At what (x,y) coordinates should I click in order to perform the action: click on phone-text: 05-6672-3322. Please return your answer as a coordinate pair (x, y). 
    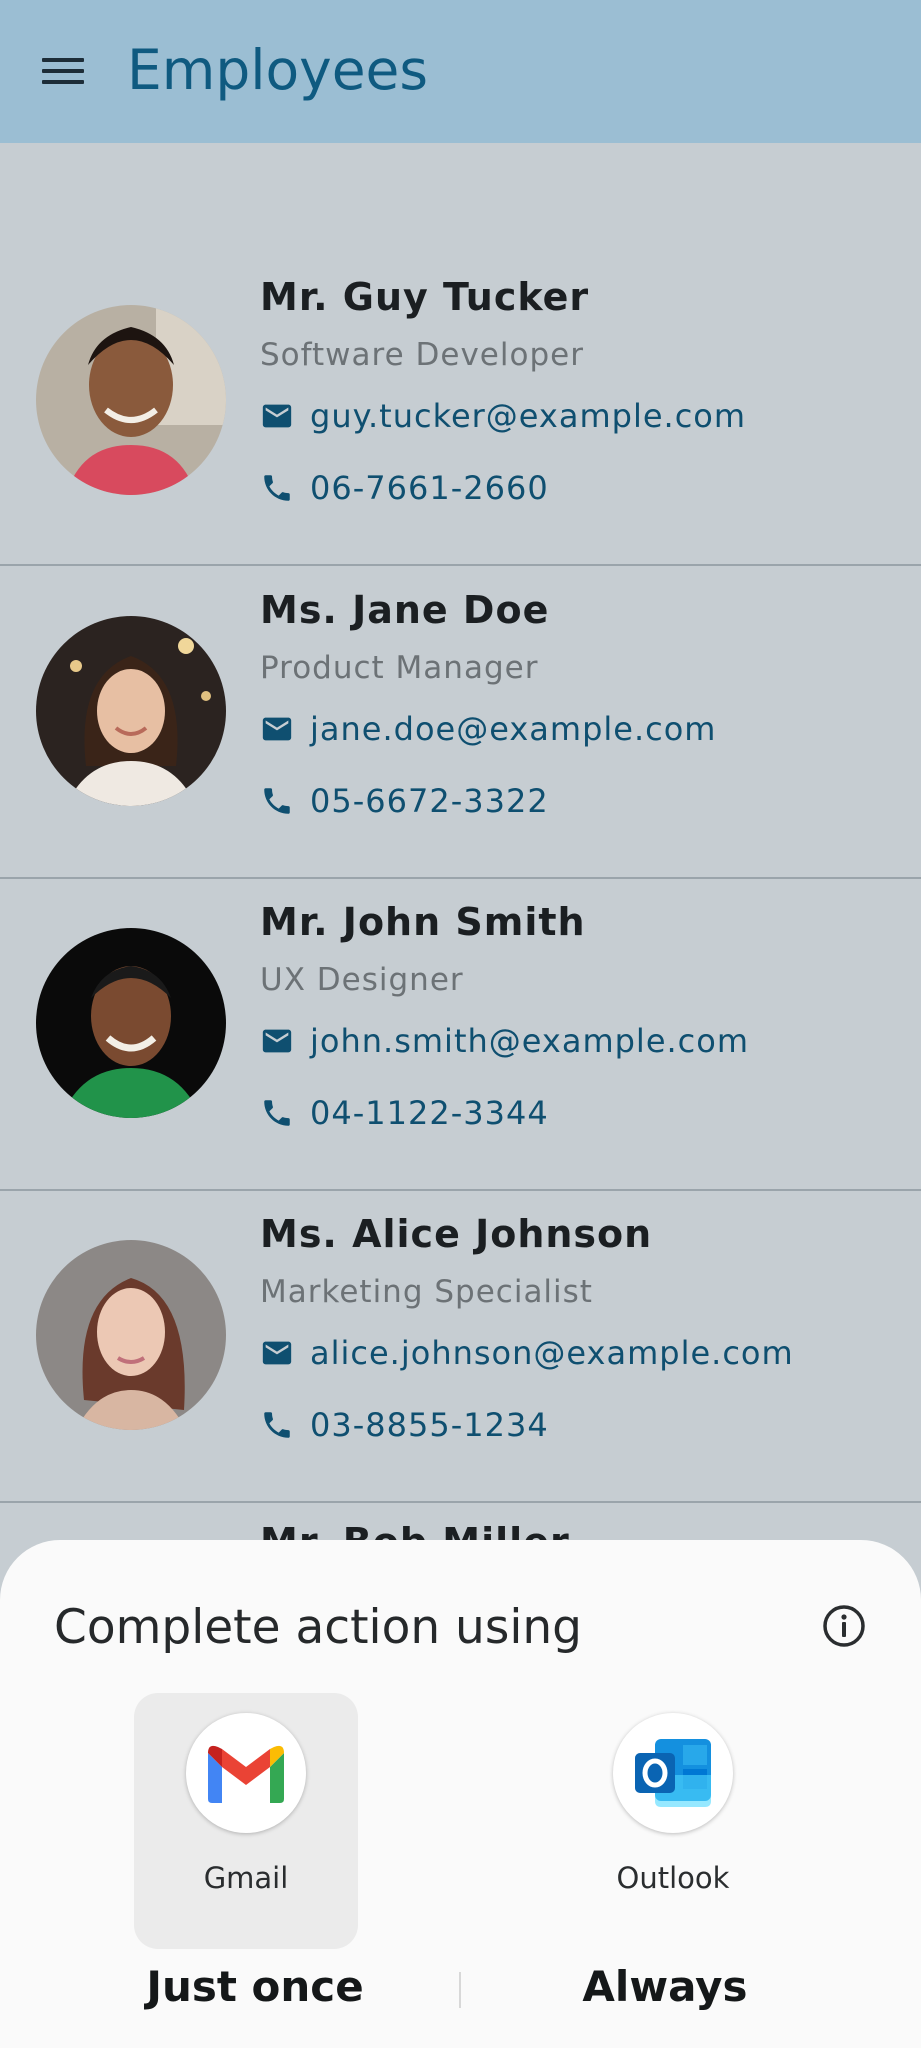
    Looking at the image, I should click on (429, 801).